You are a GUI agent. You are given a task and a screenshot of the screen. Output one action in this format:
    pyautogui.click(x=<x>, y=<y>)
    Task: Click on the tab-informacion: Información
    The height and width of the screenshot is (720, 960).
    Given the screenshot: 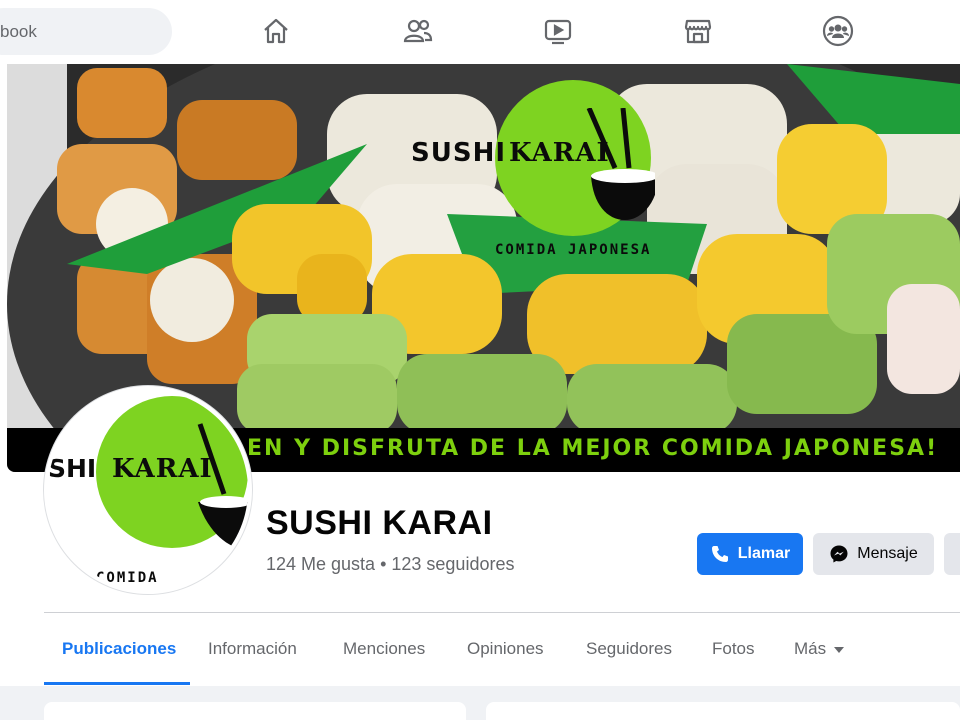 What is the action you would take?
    pyautogui.click(x=252, y=649)
    